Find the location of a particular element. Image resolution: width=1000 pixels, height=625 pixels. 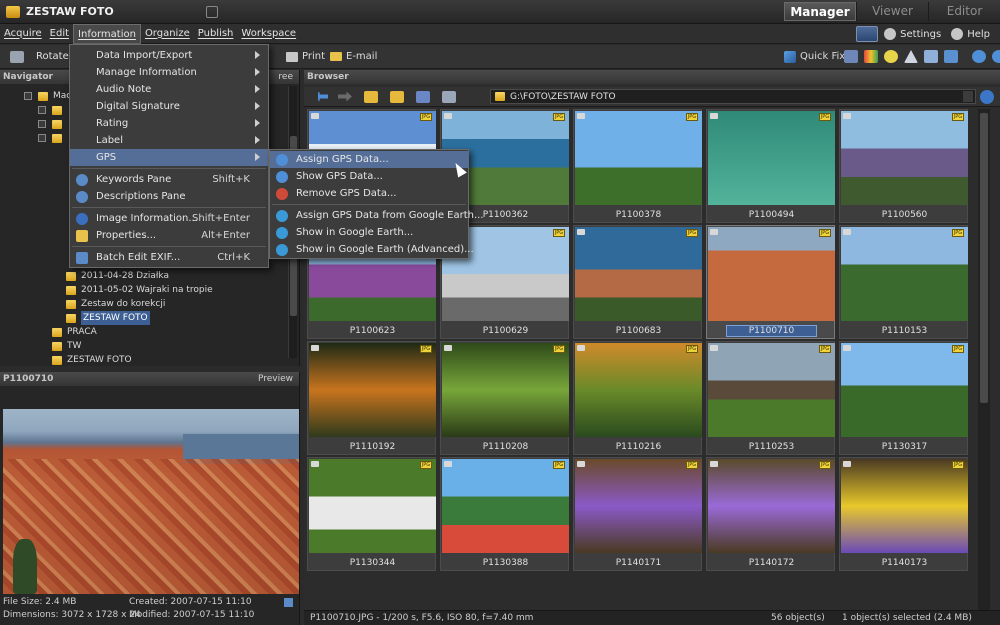

tree-folder-zestaw-foto: ZESTAW FOTO is located at coordinates (92, 360).